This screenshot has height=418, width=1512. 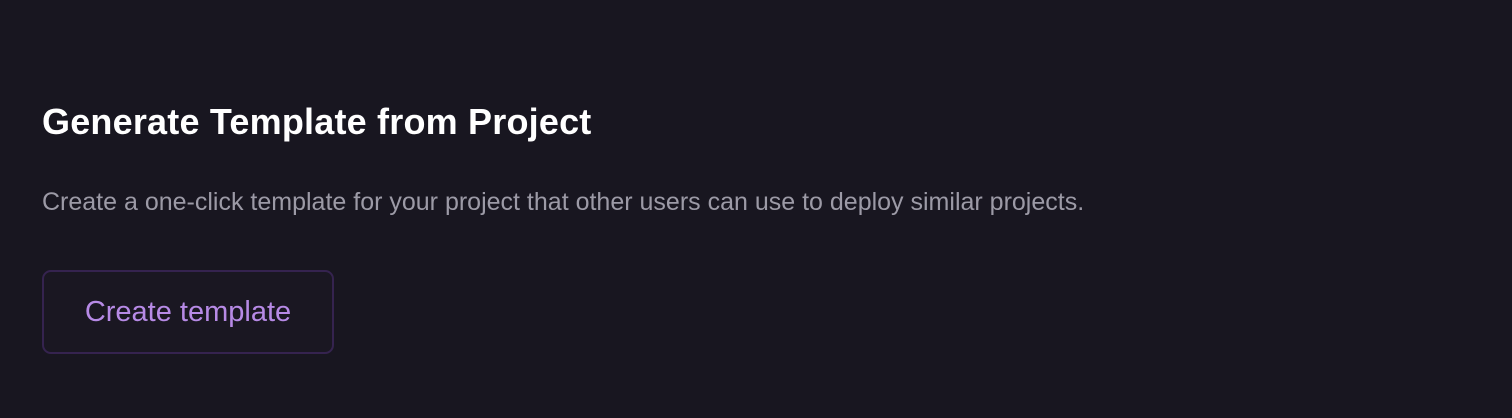 I want to click on section-title: Generate Template from Project, so click(x=317, y=121).